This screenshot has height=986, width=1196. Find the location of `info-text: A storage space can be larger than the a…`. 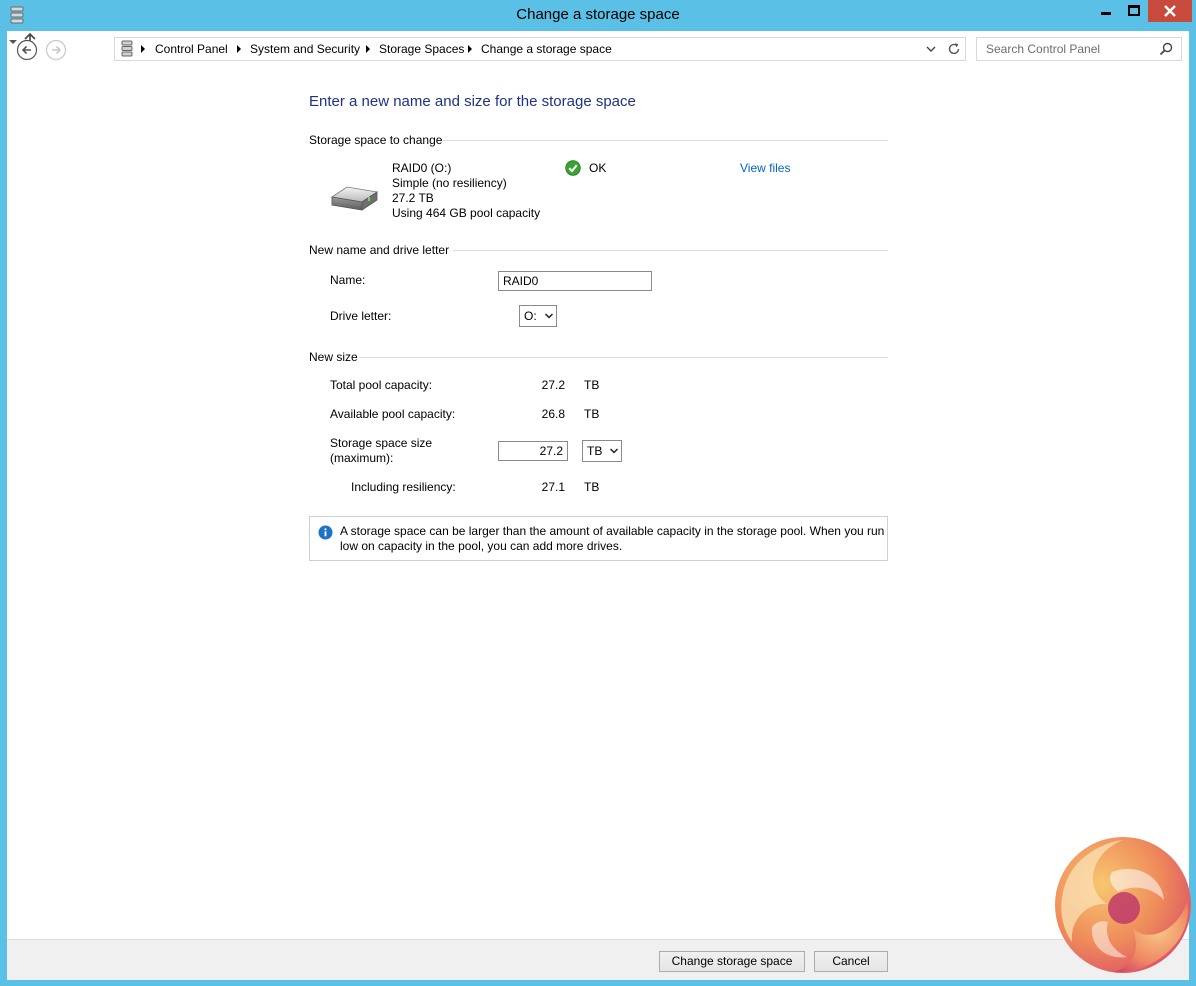

info-text: A storage space can be larger than the a… is located at coordinates (612, 538).